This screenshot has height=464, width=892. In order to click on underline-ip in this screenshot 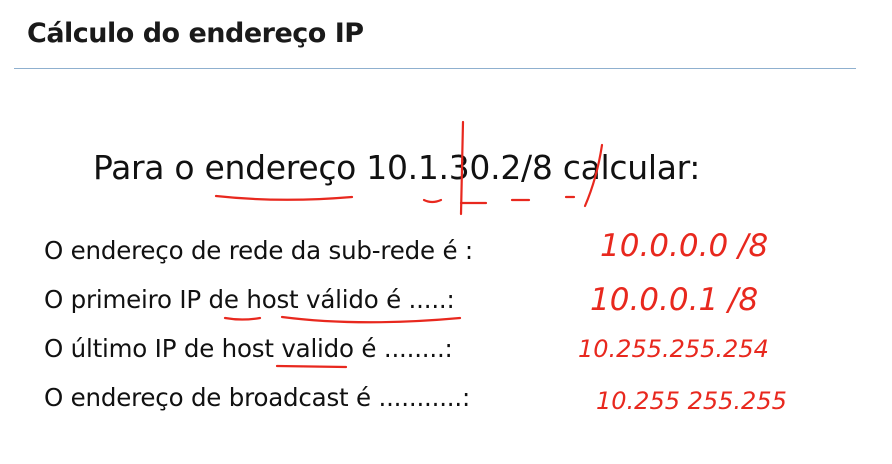, I will do `click(242, 318)`.